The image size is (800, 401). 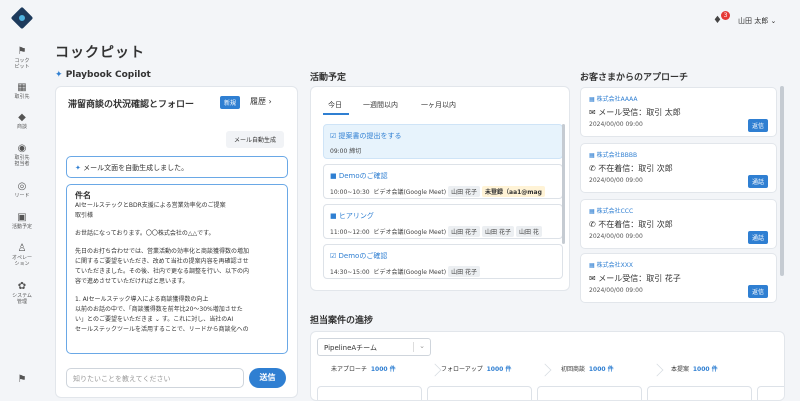 I want to click on draft-line: に関するご要望をいただき、改めて当社の提案内容を再確認させ, so click(x=162, y=261).